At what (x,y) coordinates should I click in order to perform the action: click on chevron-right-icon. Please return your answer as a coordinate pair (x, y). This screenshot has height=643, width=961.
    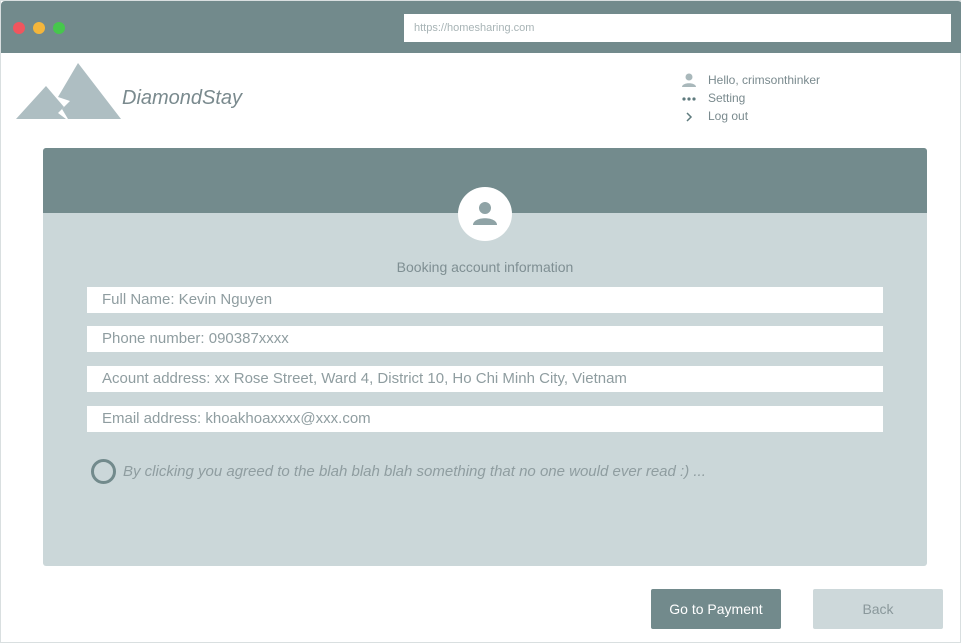
    Looking at the image, I should click on (689, 116).